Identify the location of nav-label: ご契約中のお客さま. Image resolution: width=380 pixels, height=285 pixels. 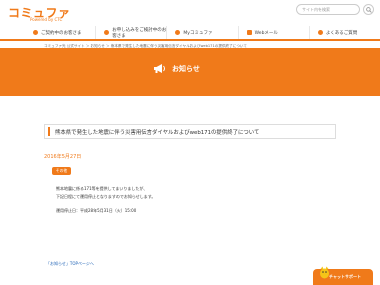
(61, 33).